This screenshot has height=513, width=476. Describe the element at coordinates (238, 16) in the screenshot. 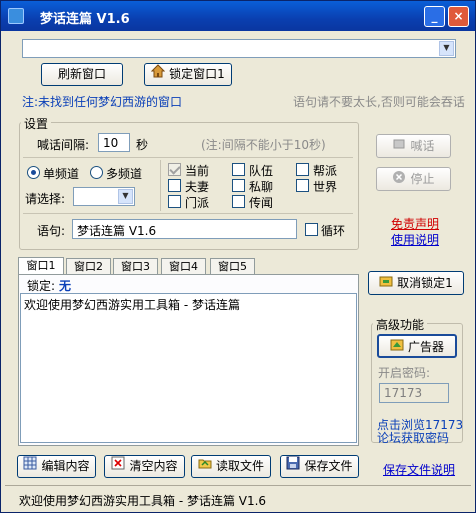

I see `title-bar: 梦话连篇 V1.6 _ ×` at that location.